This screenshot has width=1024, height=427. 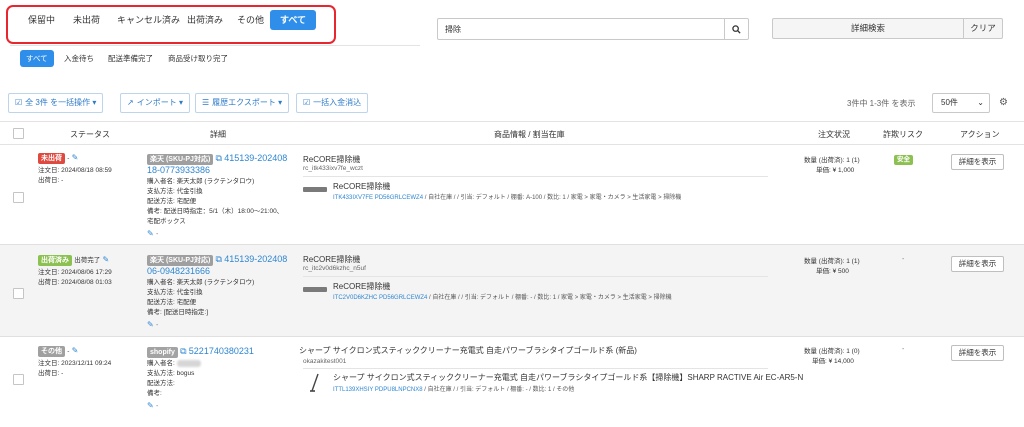 What do you see at coordinates (215, 211) in the screenshot?
I see `note: 備考: 配送日時指定：5/1（木）18:00～21:00、` at bounding box center [215, 211].